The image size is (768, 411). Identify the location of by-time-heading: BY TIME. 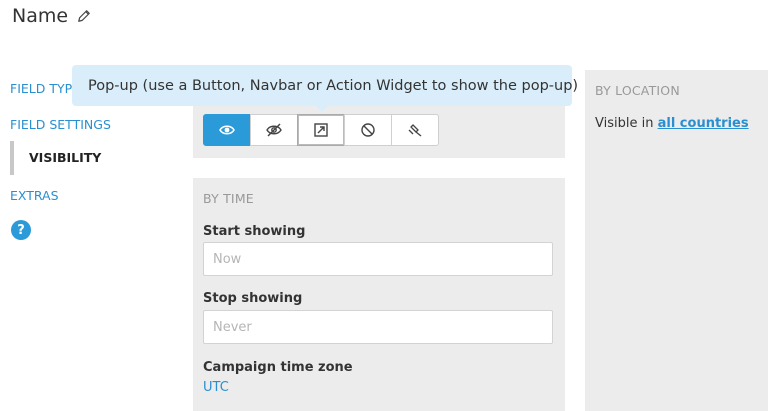
(228, 198).